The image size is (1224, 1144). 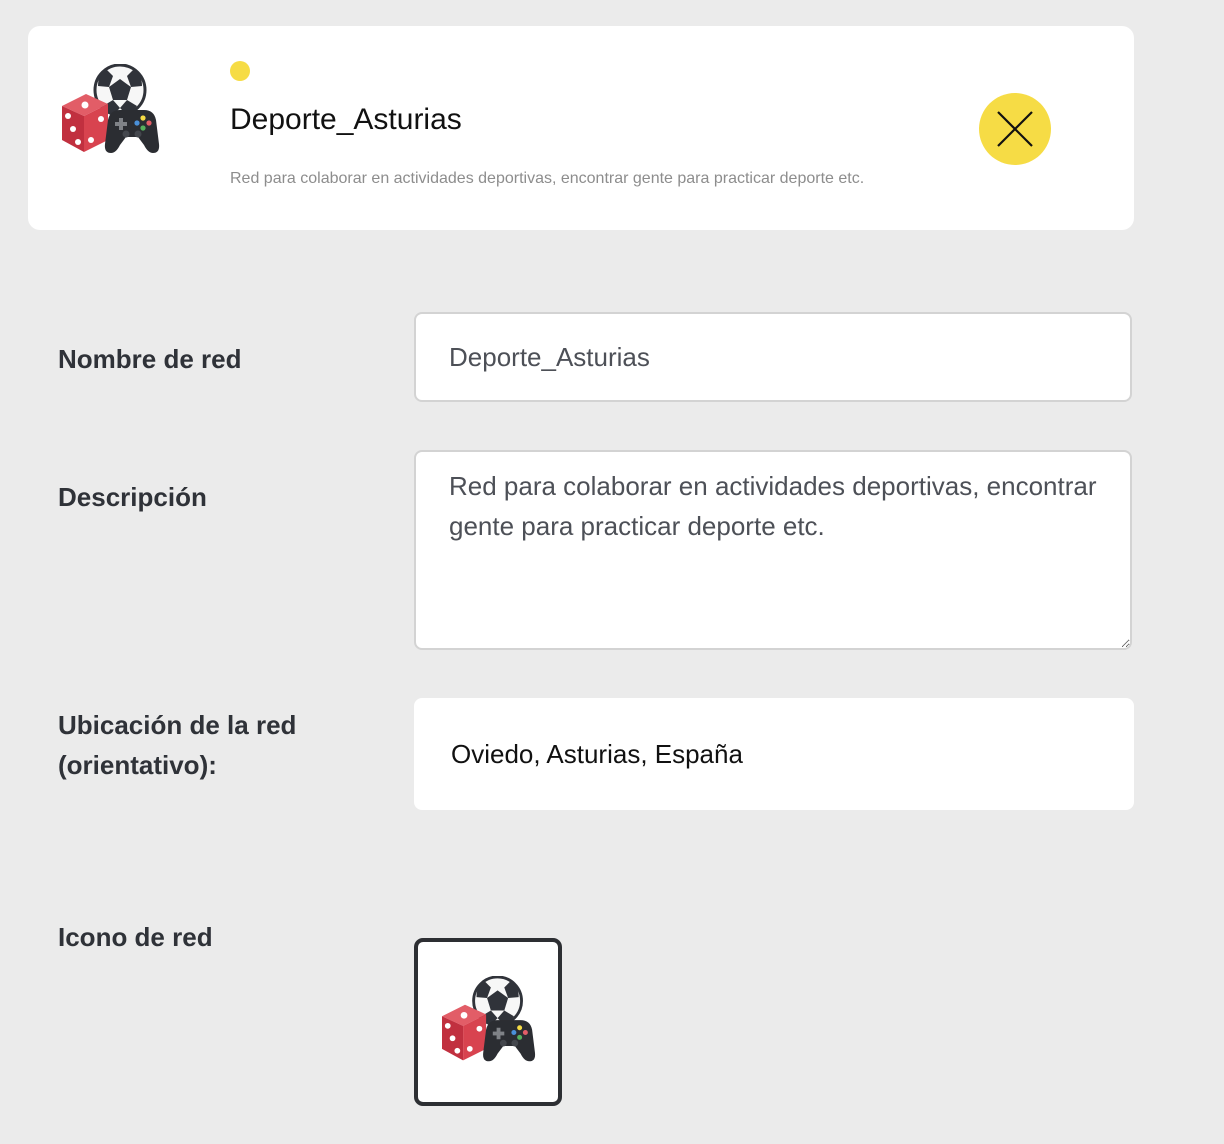 I want to click on status-dot, so click(x=240, y=71).